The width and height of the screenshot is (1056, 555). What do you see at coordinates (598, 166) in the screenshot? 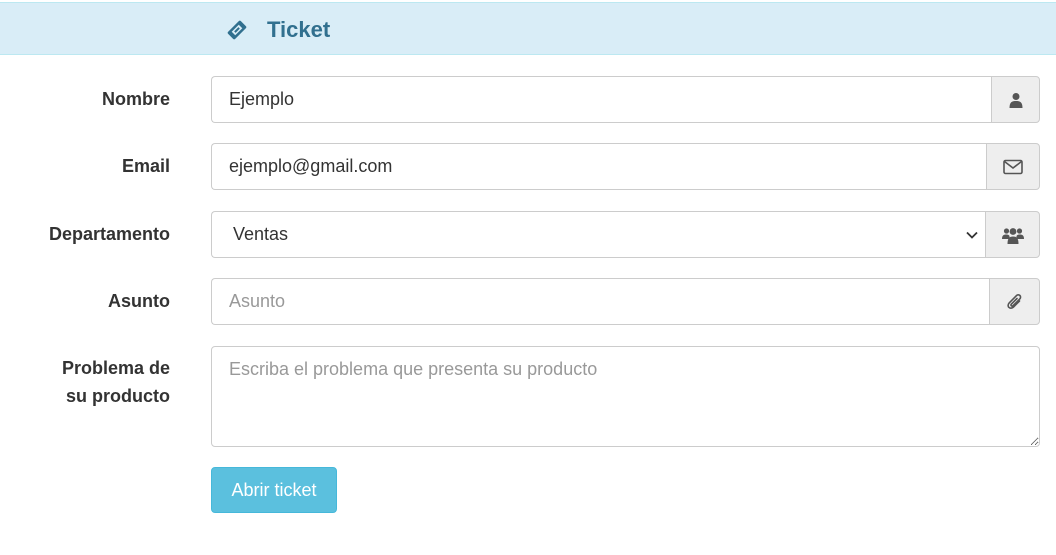
I see `email-input` at bounding box center [598, 166].